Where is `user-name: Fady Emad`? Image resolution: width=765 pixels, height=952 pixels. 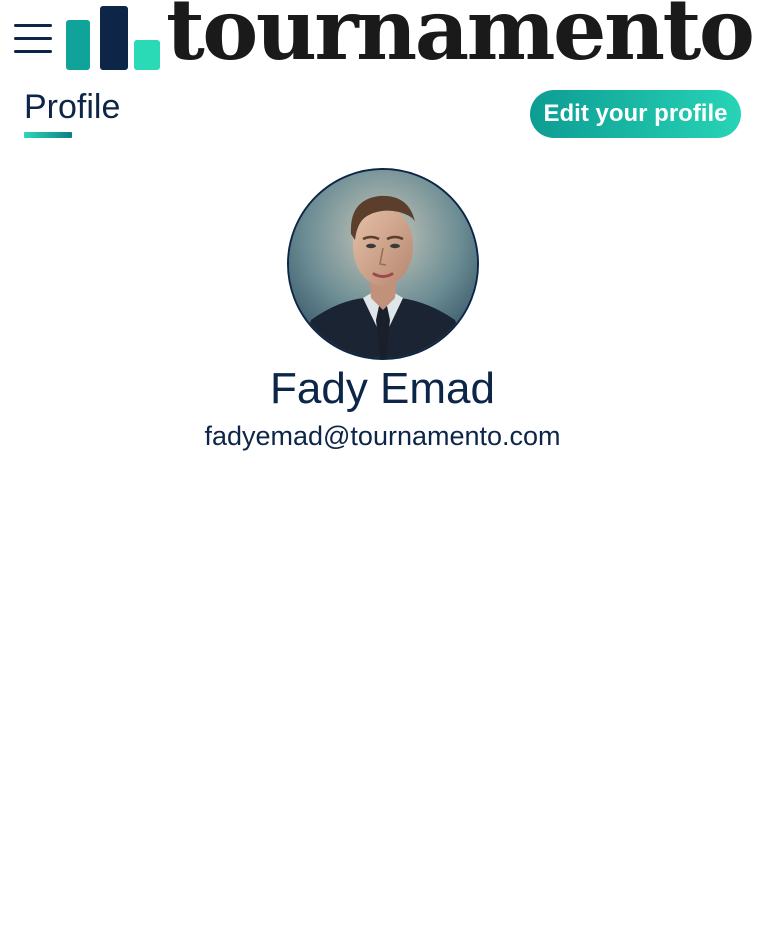
user-name: Fady Emad is located at coordinates (382, 388).